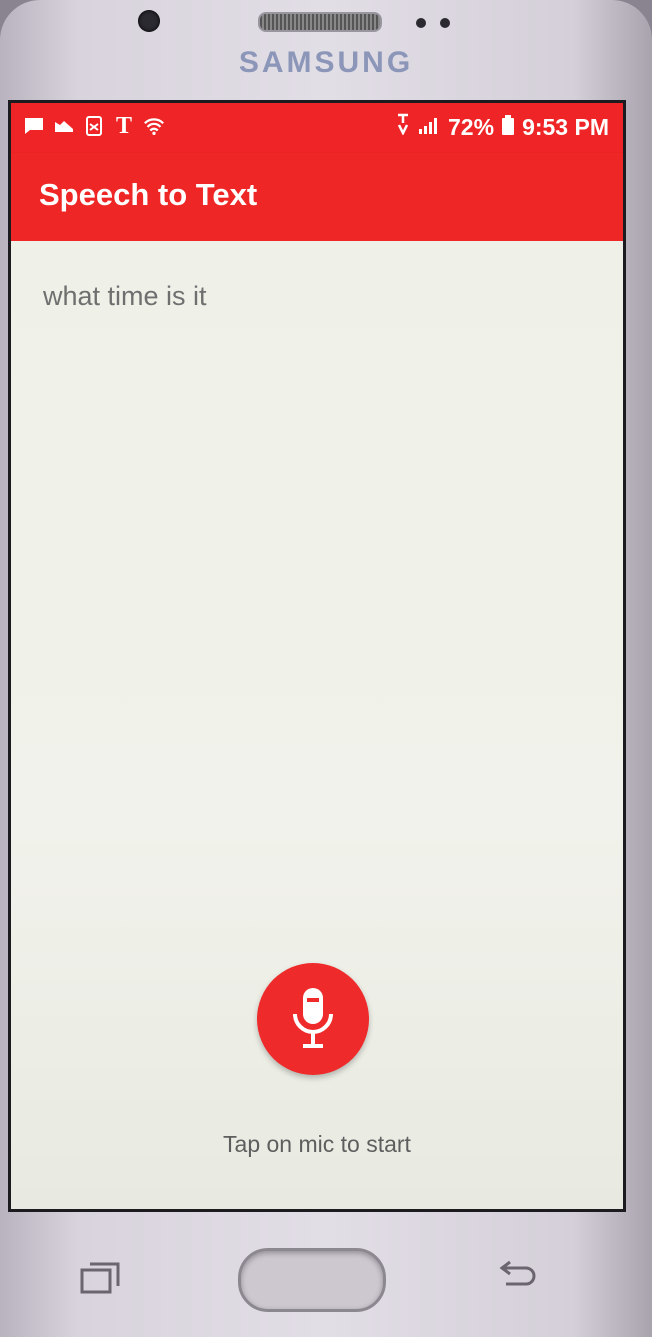 The width and height of the screenshot is (652, 1337). I want to click on sim-icon, so click(94, 126).